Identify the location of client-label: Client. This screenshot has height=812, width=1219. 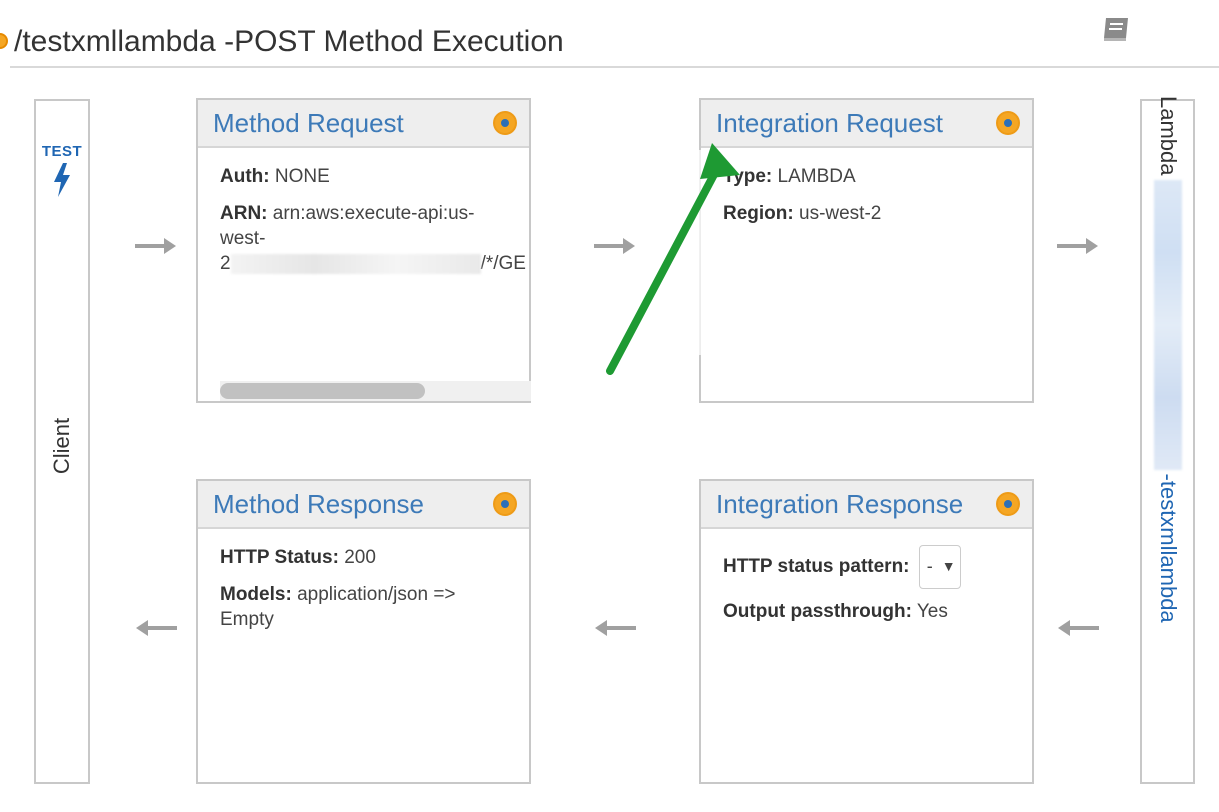
(61, 446).